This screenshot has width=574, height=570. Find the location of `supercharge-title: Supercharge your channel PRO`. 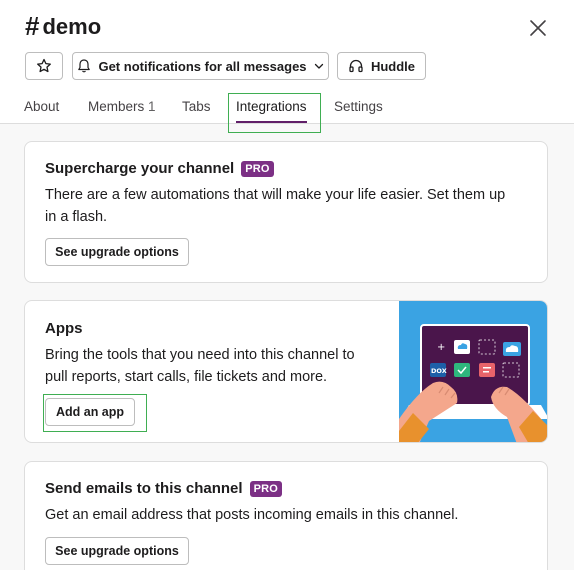

supercharge-title: Supercharge your channel PRO is located at coordinates (159, 168).